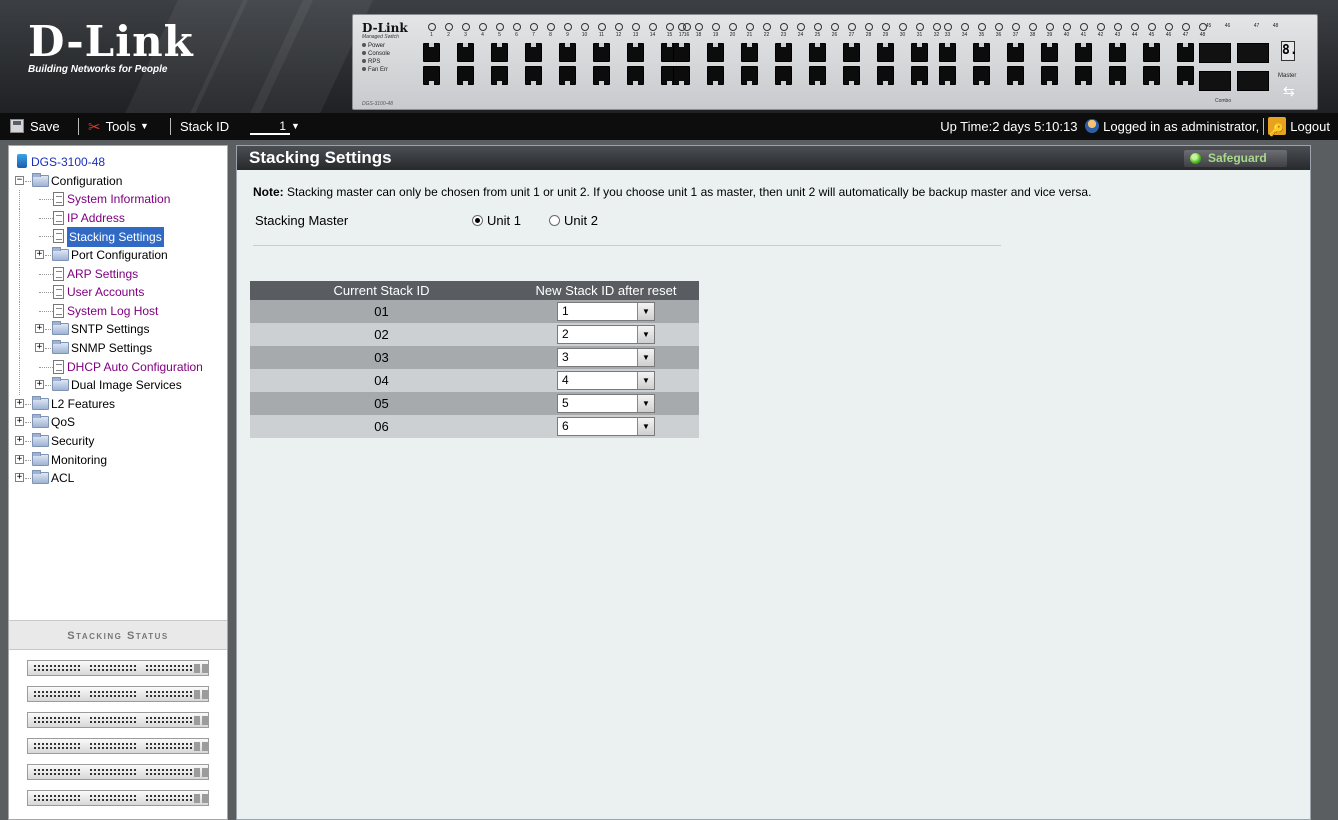  What do you see at coordinates (111, 348) in the screenshot?
I see `tree-node-label: SNMP Settings` at bounding box center [111, 348].